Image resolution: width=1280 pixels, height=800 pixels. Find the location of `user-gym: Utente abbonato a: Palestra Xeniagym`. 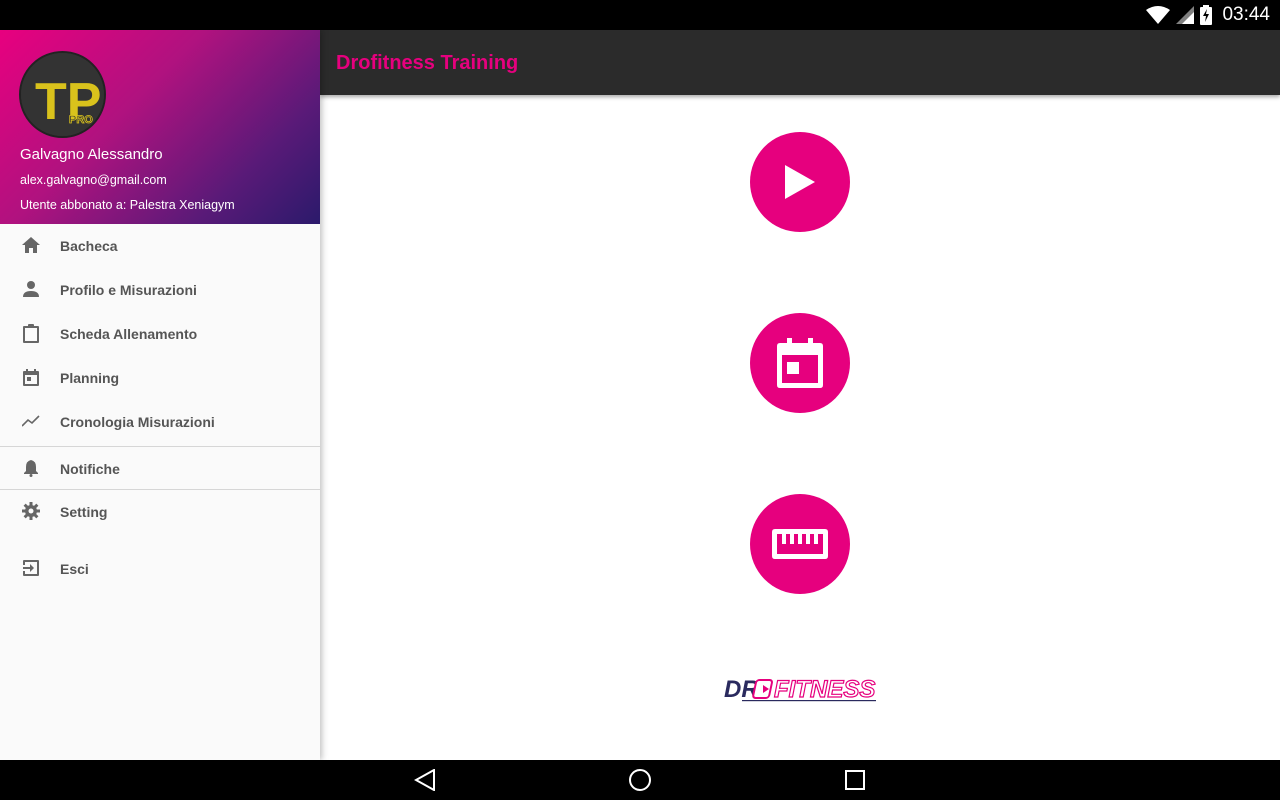

user-gym: Utente abbonato a: Palestra Xeniagym is located at coordinates (127, 205).